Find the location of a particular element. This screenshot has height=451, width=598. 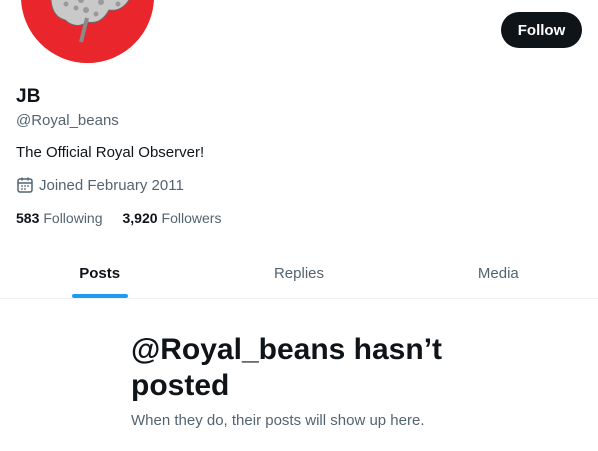

tab-media-label: Media is located at coordinates (498, 273).